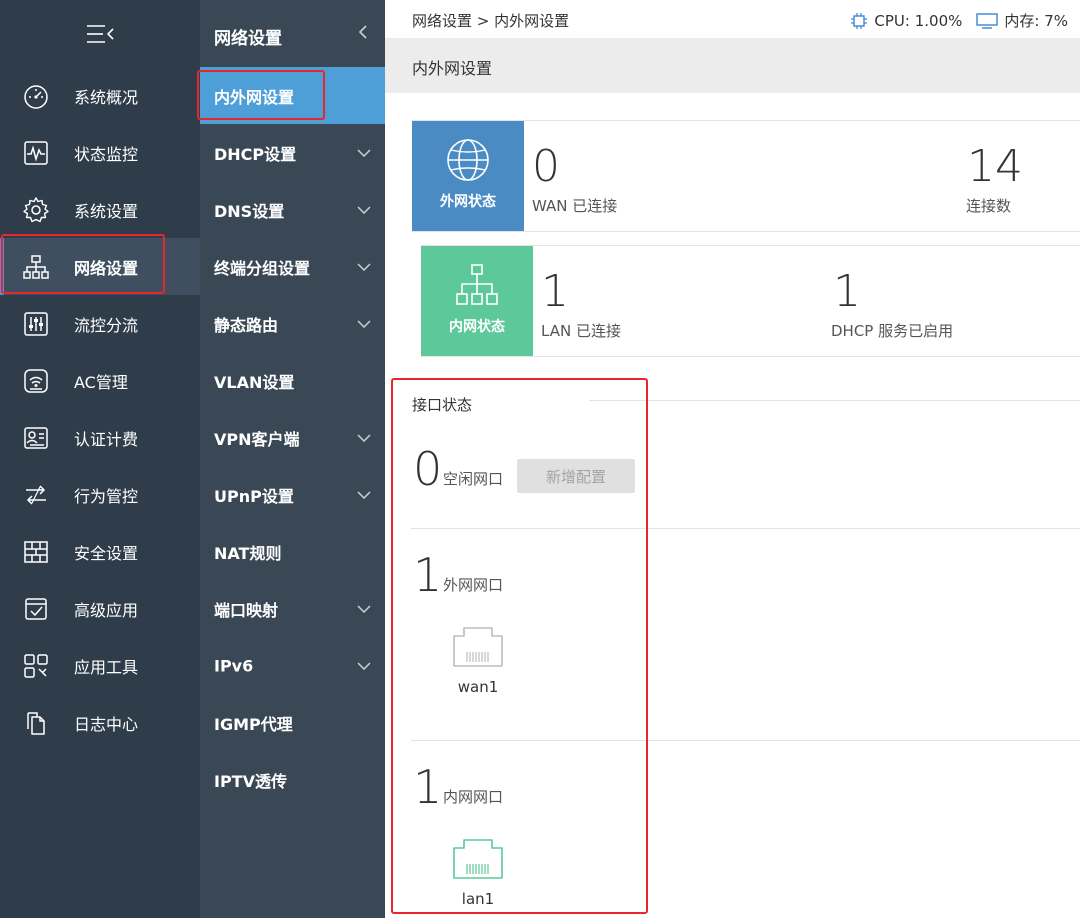 The image size is (1080, 918). I want to click on port-lan1: lan1, so click(478, 872).